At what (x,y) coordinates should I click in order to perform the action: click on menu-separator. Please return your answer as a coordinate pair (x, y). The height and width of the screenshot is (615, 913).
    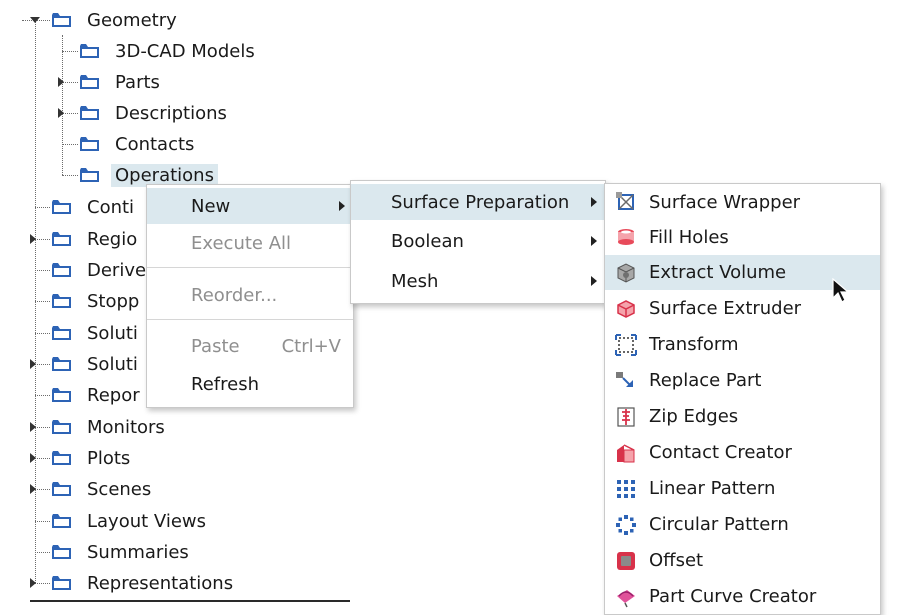
    Looking at the image, I should click on (250, 267).